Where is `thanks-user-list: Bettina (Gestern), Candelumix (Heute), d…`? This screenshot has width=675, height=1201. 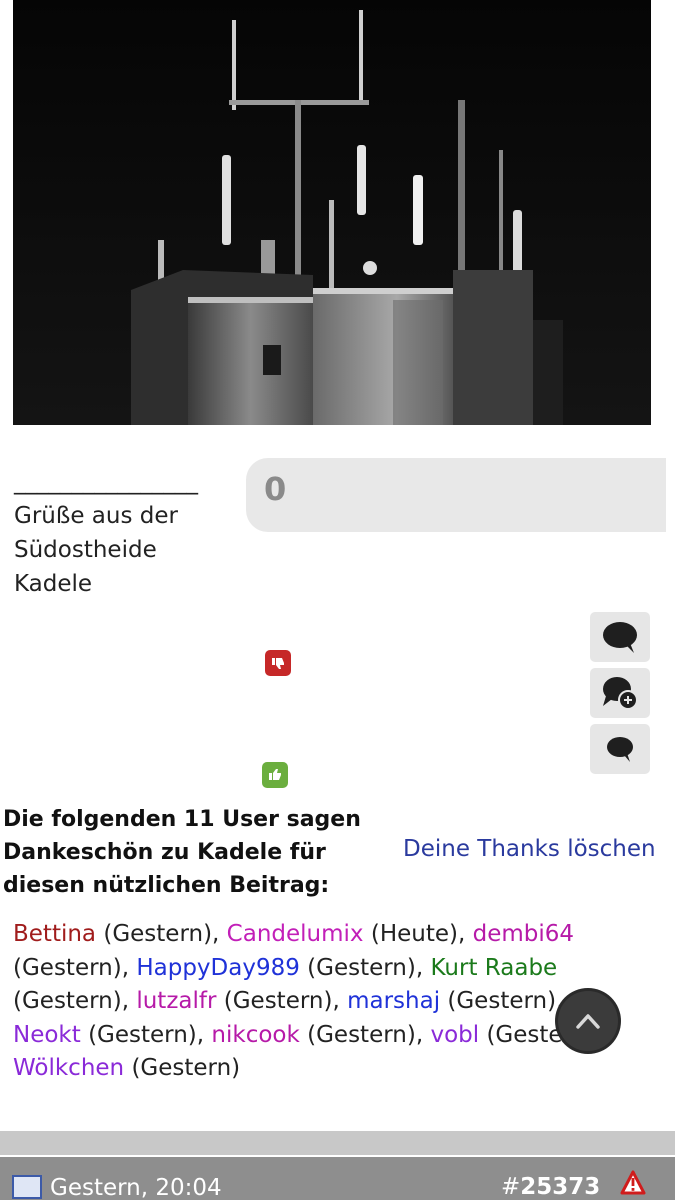
thanks-user-list: Bettina (Gestern), Candelumix (Heute), d… is located at coordinates (323, 1002).